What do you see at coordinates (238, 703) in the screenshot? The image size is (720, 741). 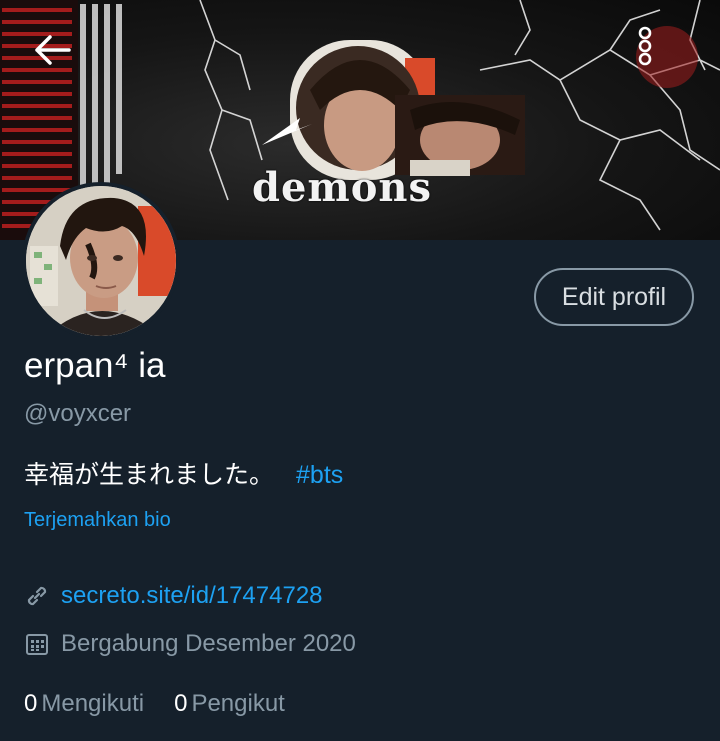 I see `followers-label: Pengikut` at bounding box center [238, 703].